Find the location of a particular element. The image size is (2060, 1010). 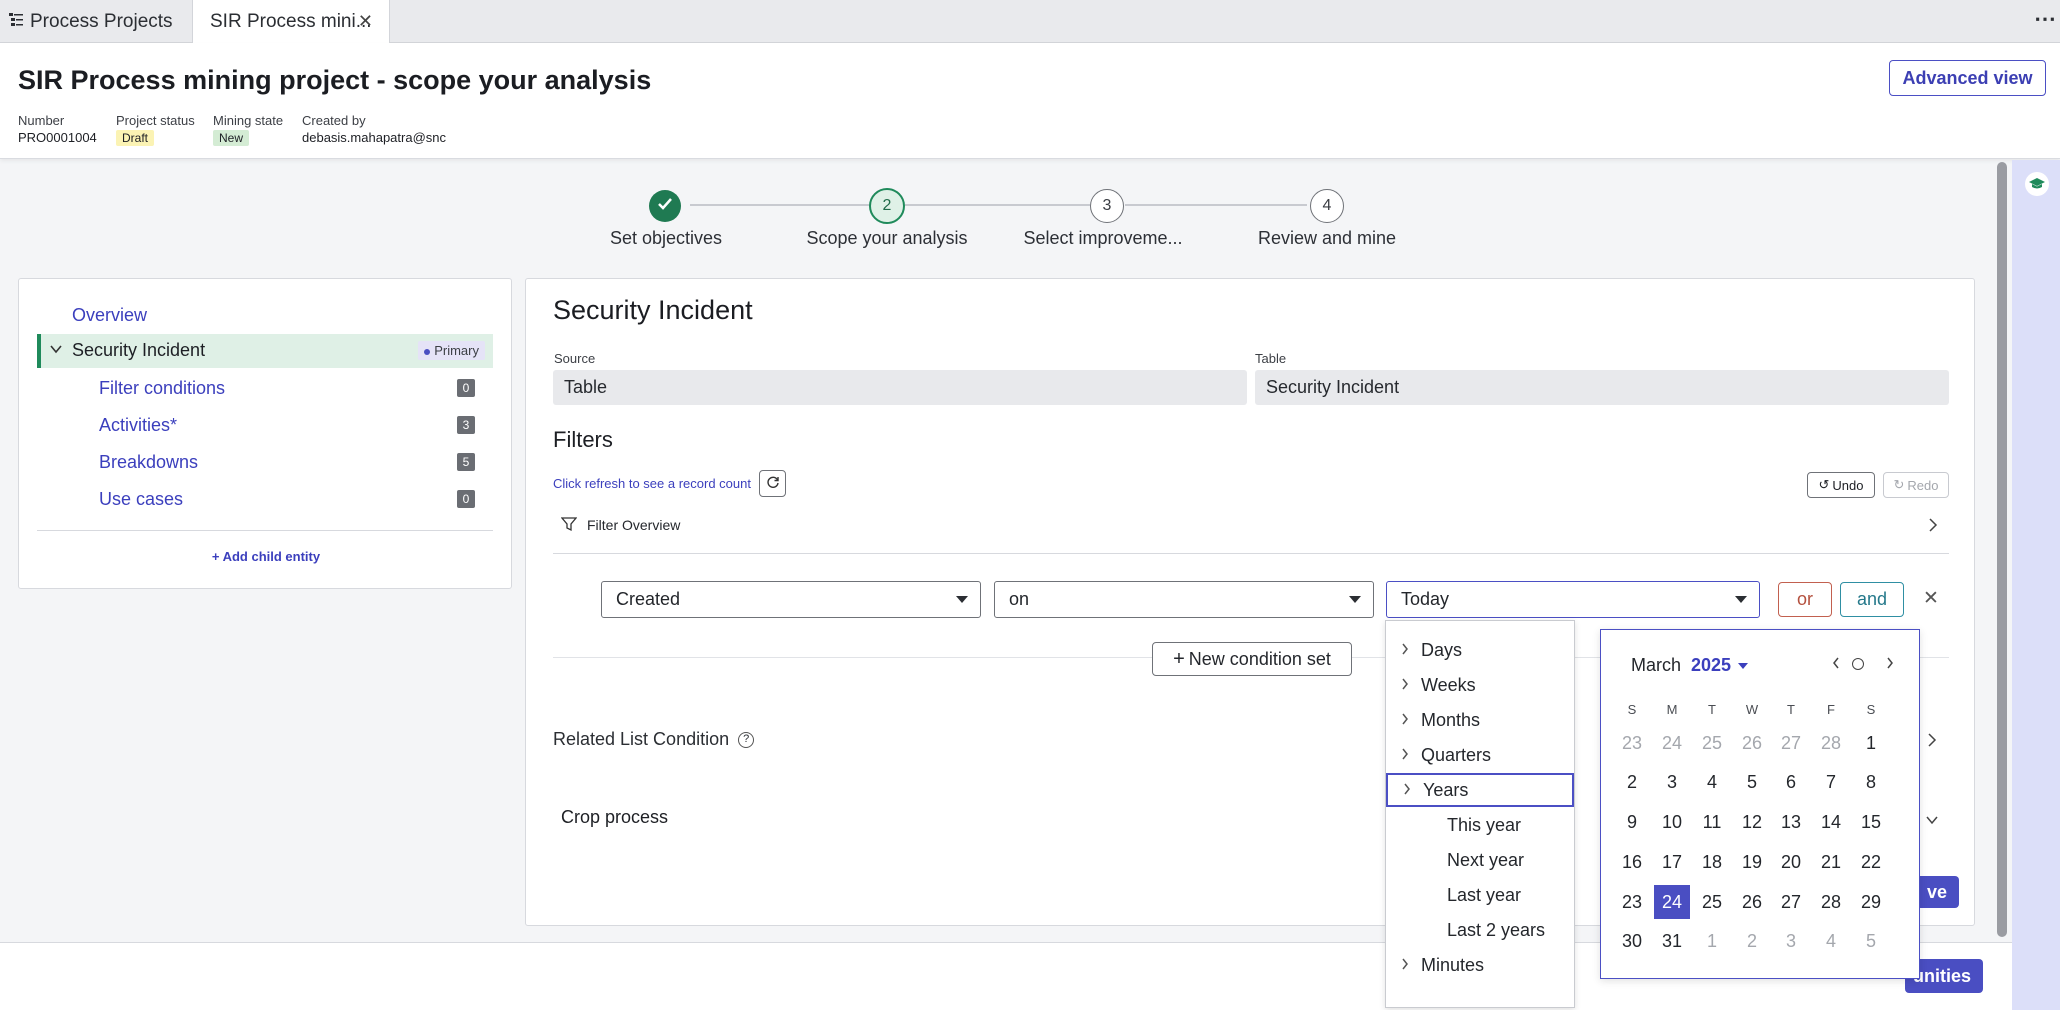

help-icon: ? is located at coordinates (746, 740).